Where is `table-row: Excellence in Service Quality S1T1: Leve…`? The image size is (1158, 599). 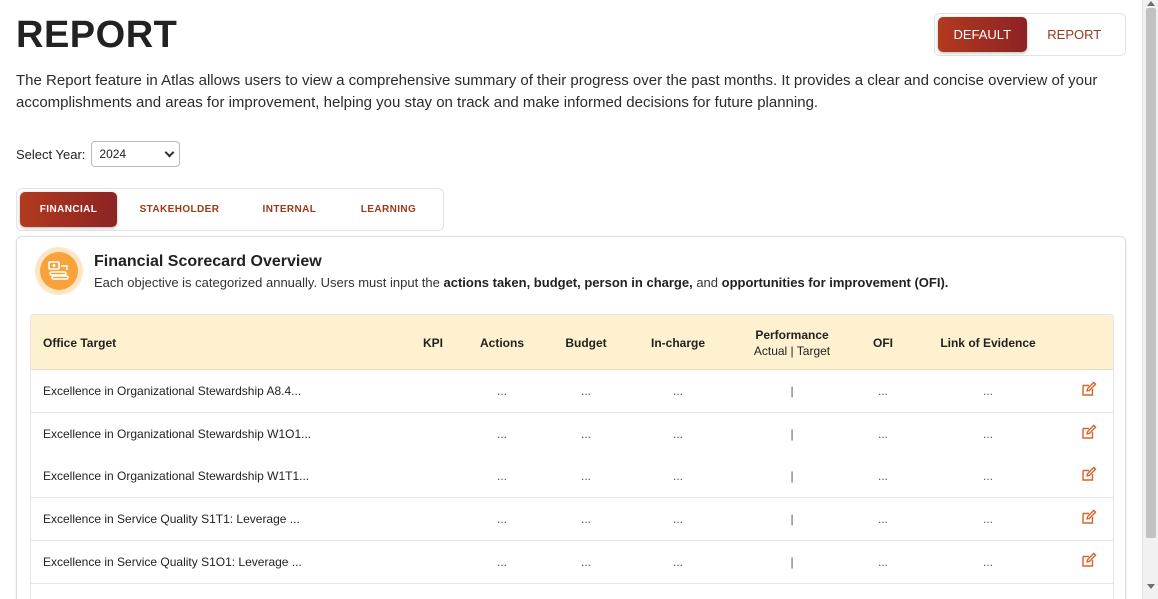
table-row: Excellence in Service Quality S1T1: Leve… is located at coordinates (572, 520).